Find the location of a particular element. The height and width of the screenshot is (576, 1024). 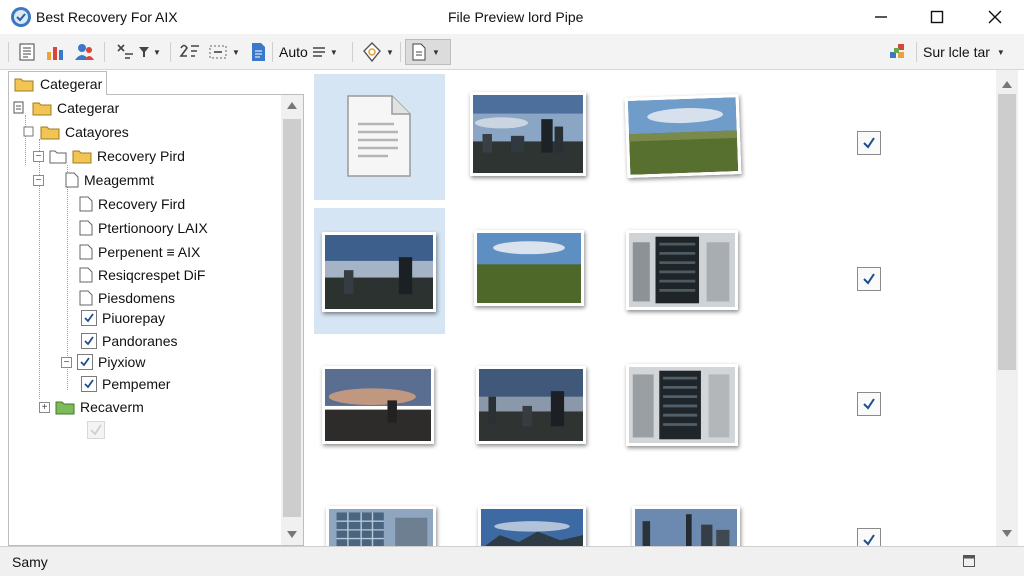

tree-item-label: Catayores is located at coordinates (97, 132).